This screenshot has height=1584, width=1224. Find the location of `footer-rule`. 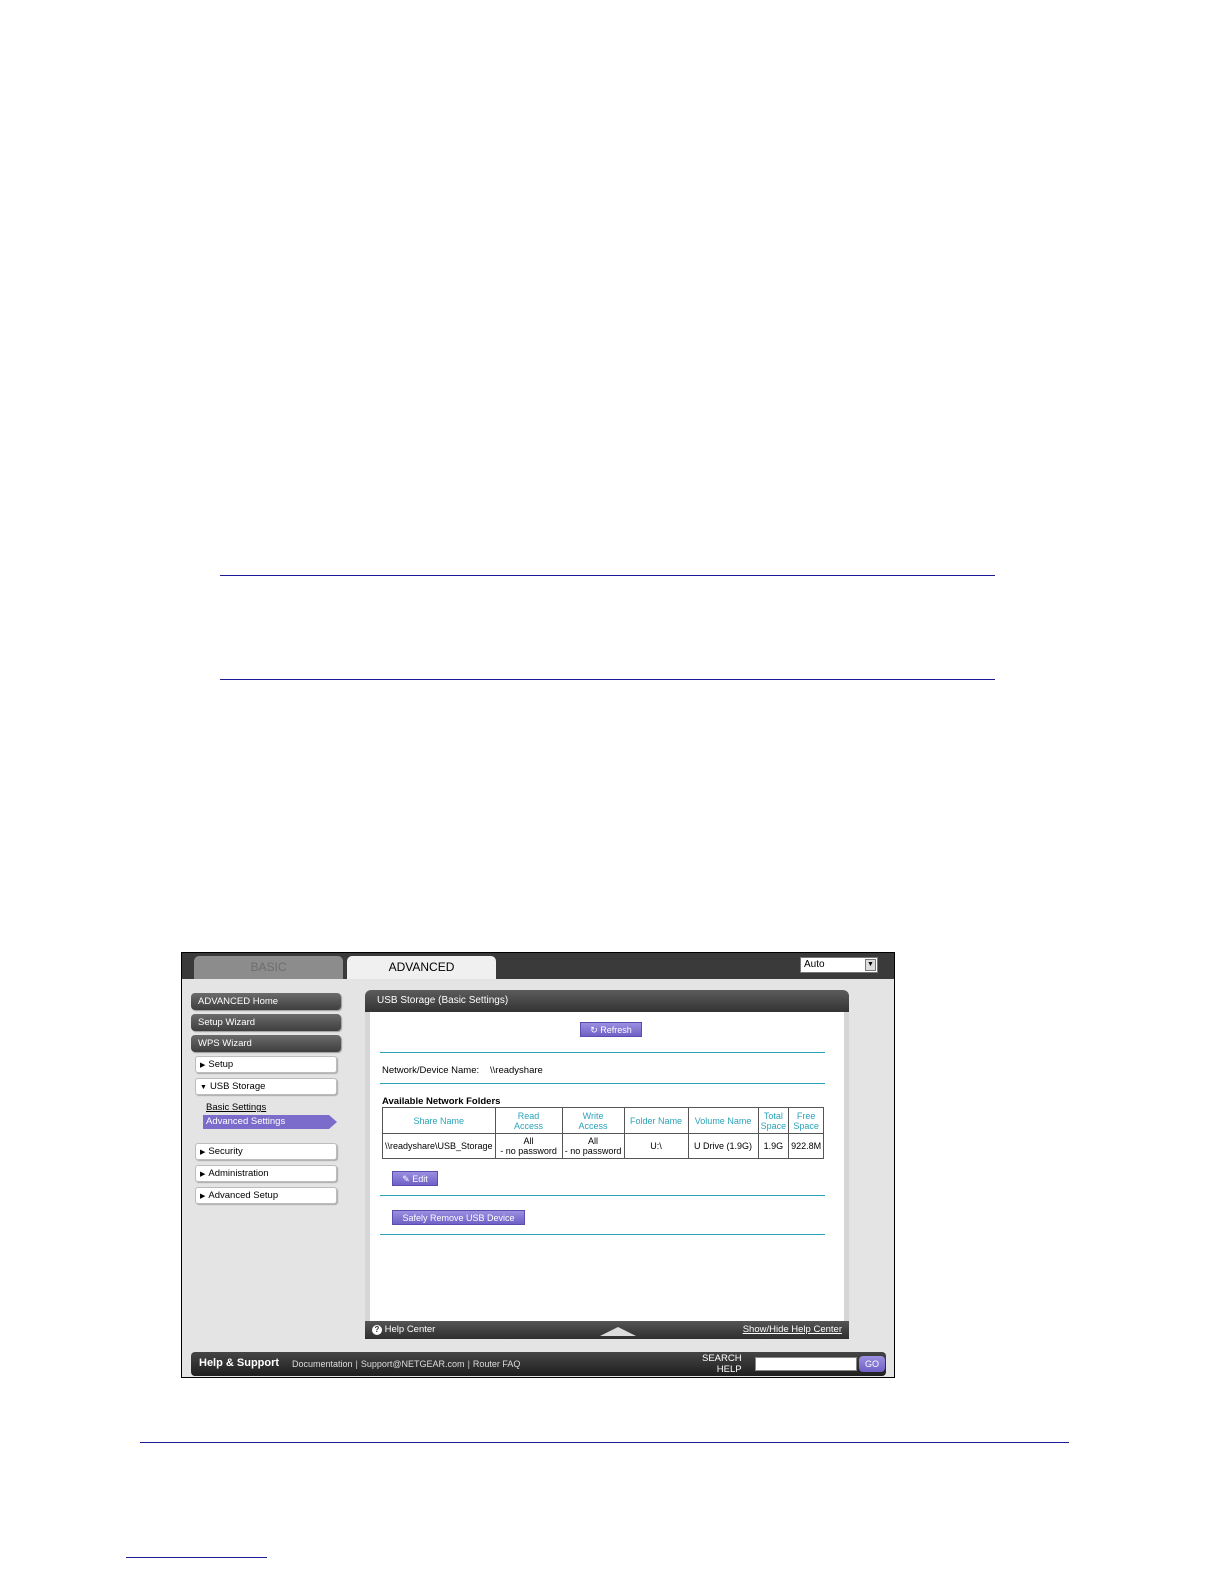

footer-rule is located at coordinates (604, 1442).